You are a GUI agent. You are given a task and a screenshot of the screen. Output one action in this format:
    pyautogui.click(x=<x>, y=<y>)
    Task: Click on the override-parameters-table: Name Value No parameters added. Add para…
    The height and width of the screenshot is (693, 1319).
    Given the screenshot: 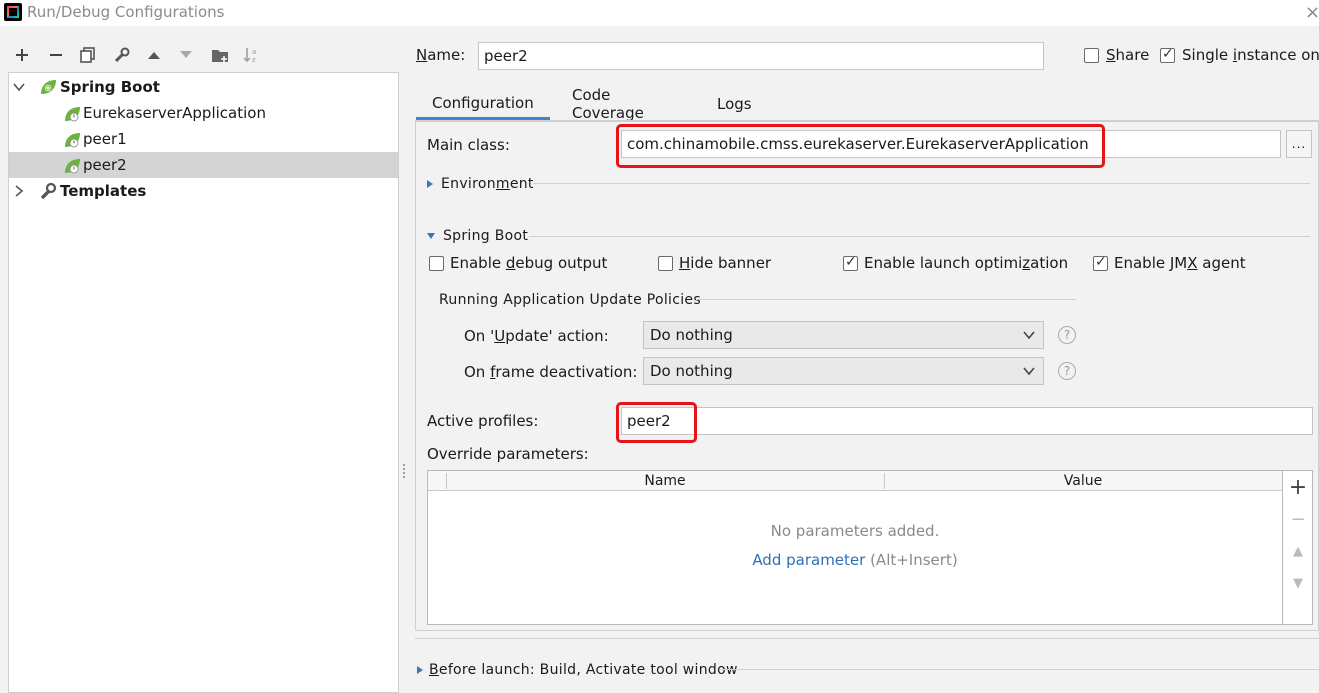 What is the action you would take?
    pyautogui.click(x=855, y=547)
    